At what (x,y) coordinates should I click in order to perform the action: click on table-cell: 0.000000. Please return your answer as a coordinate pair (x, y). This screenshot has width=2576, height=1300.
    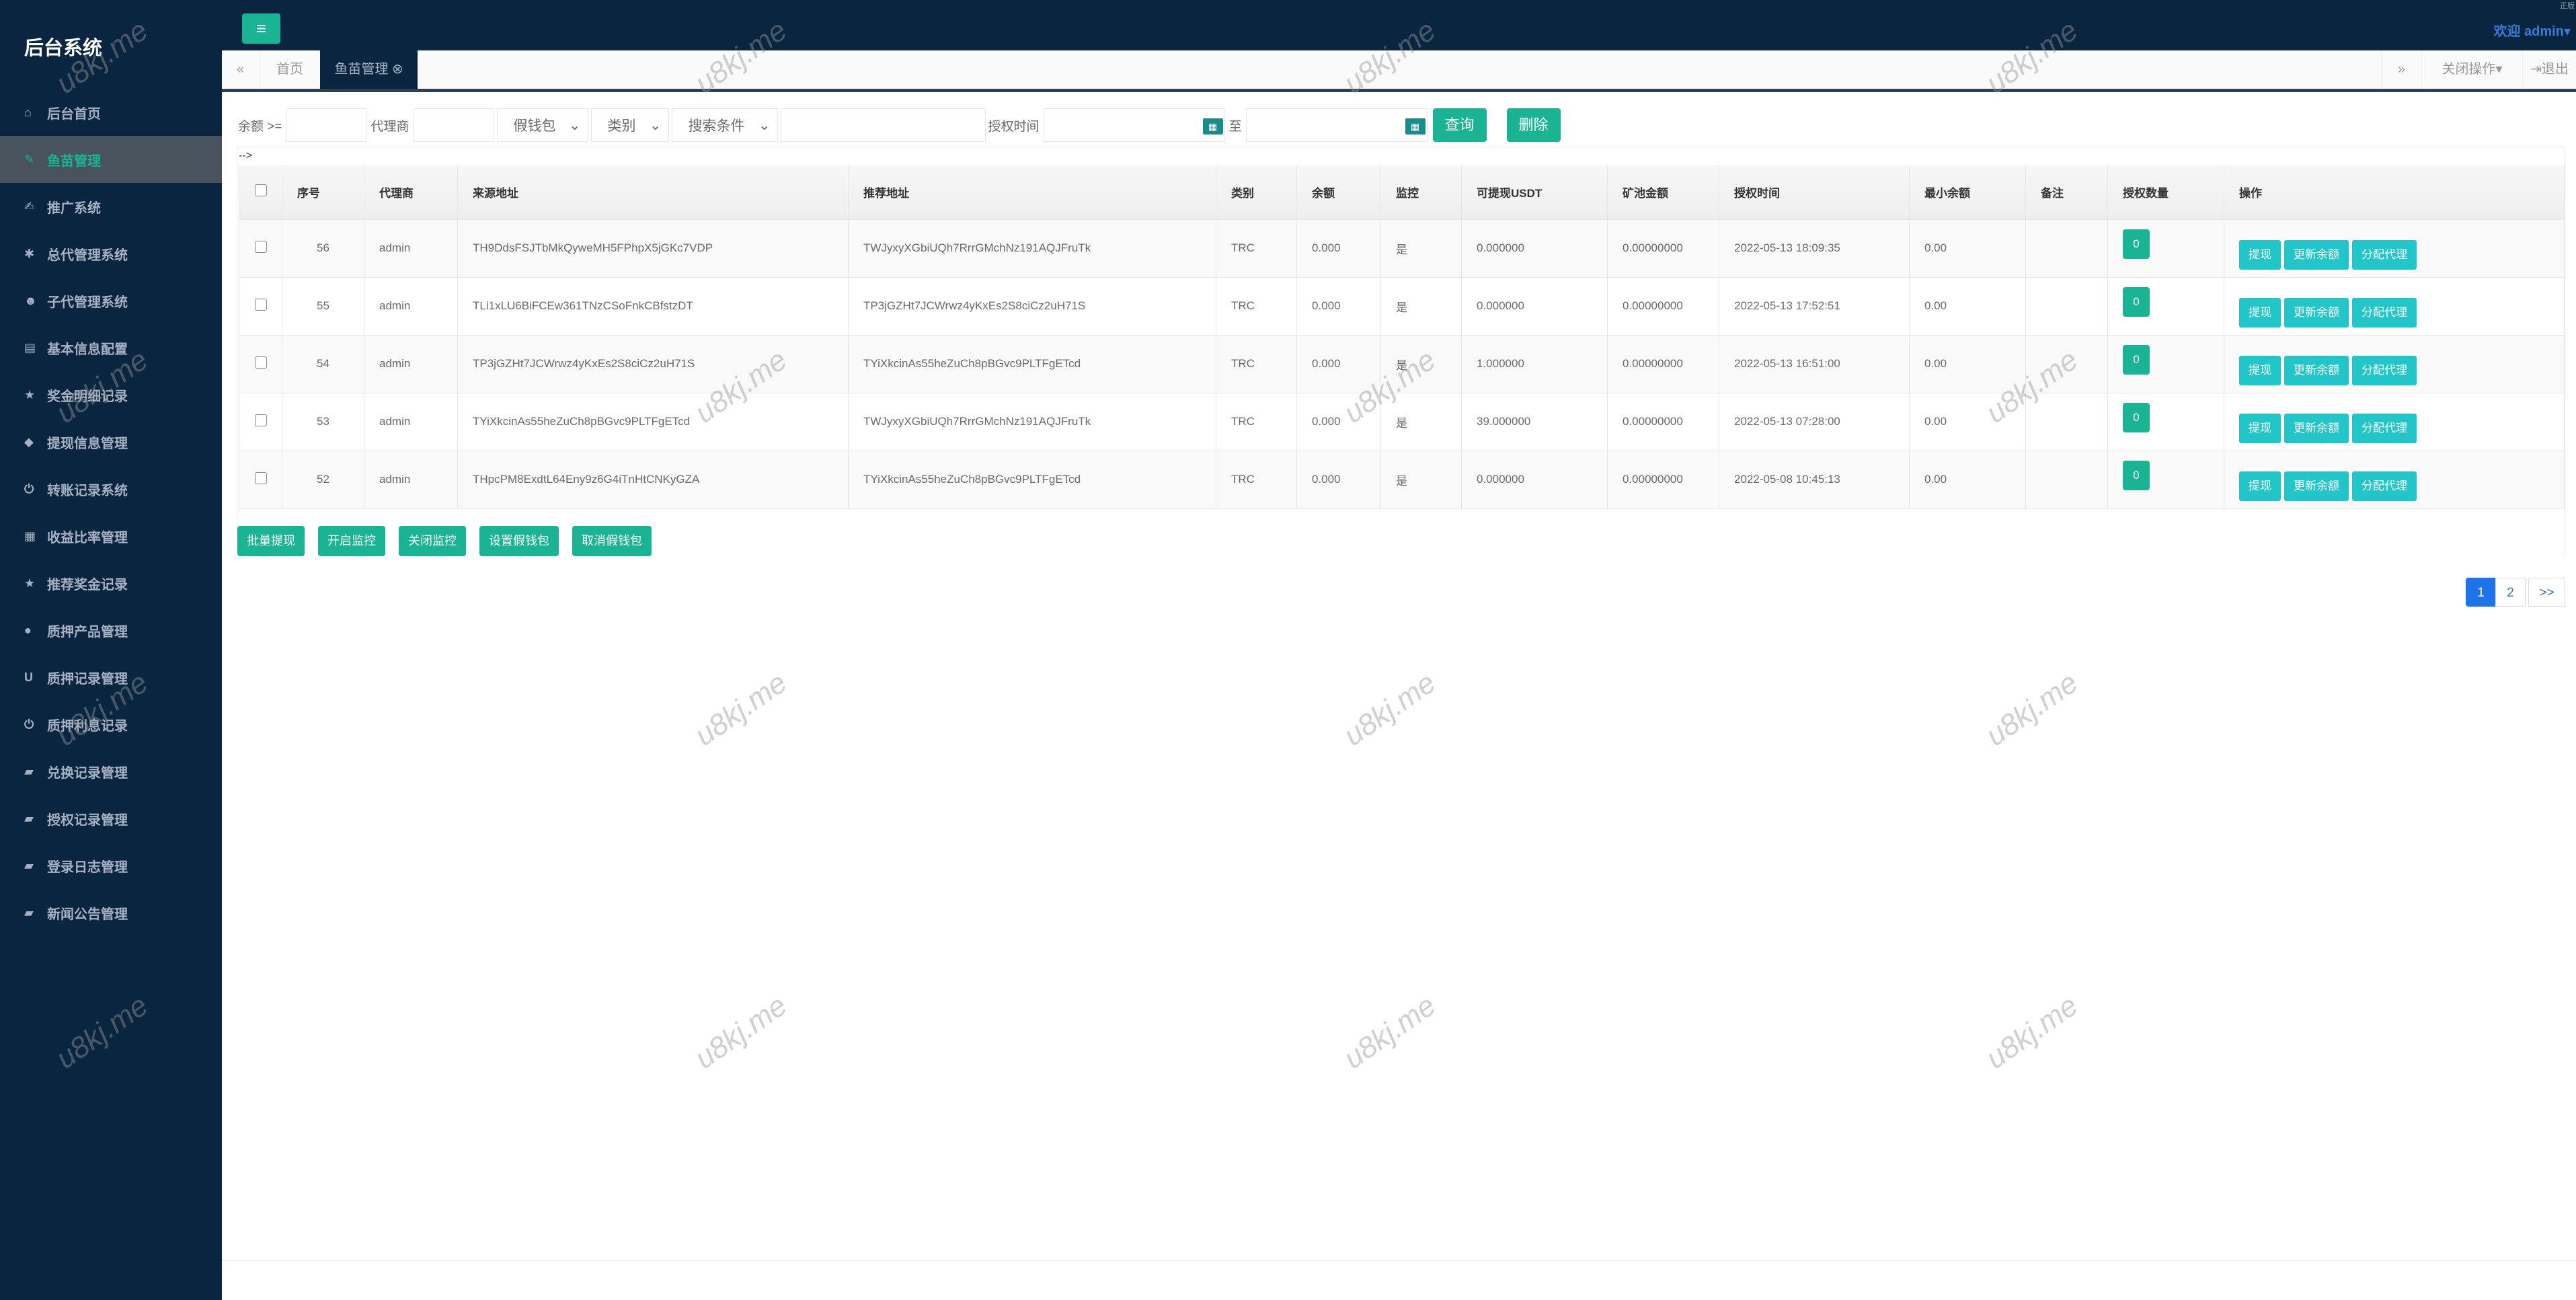
    Looking at the image, I should click on (1535, 249).